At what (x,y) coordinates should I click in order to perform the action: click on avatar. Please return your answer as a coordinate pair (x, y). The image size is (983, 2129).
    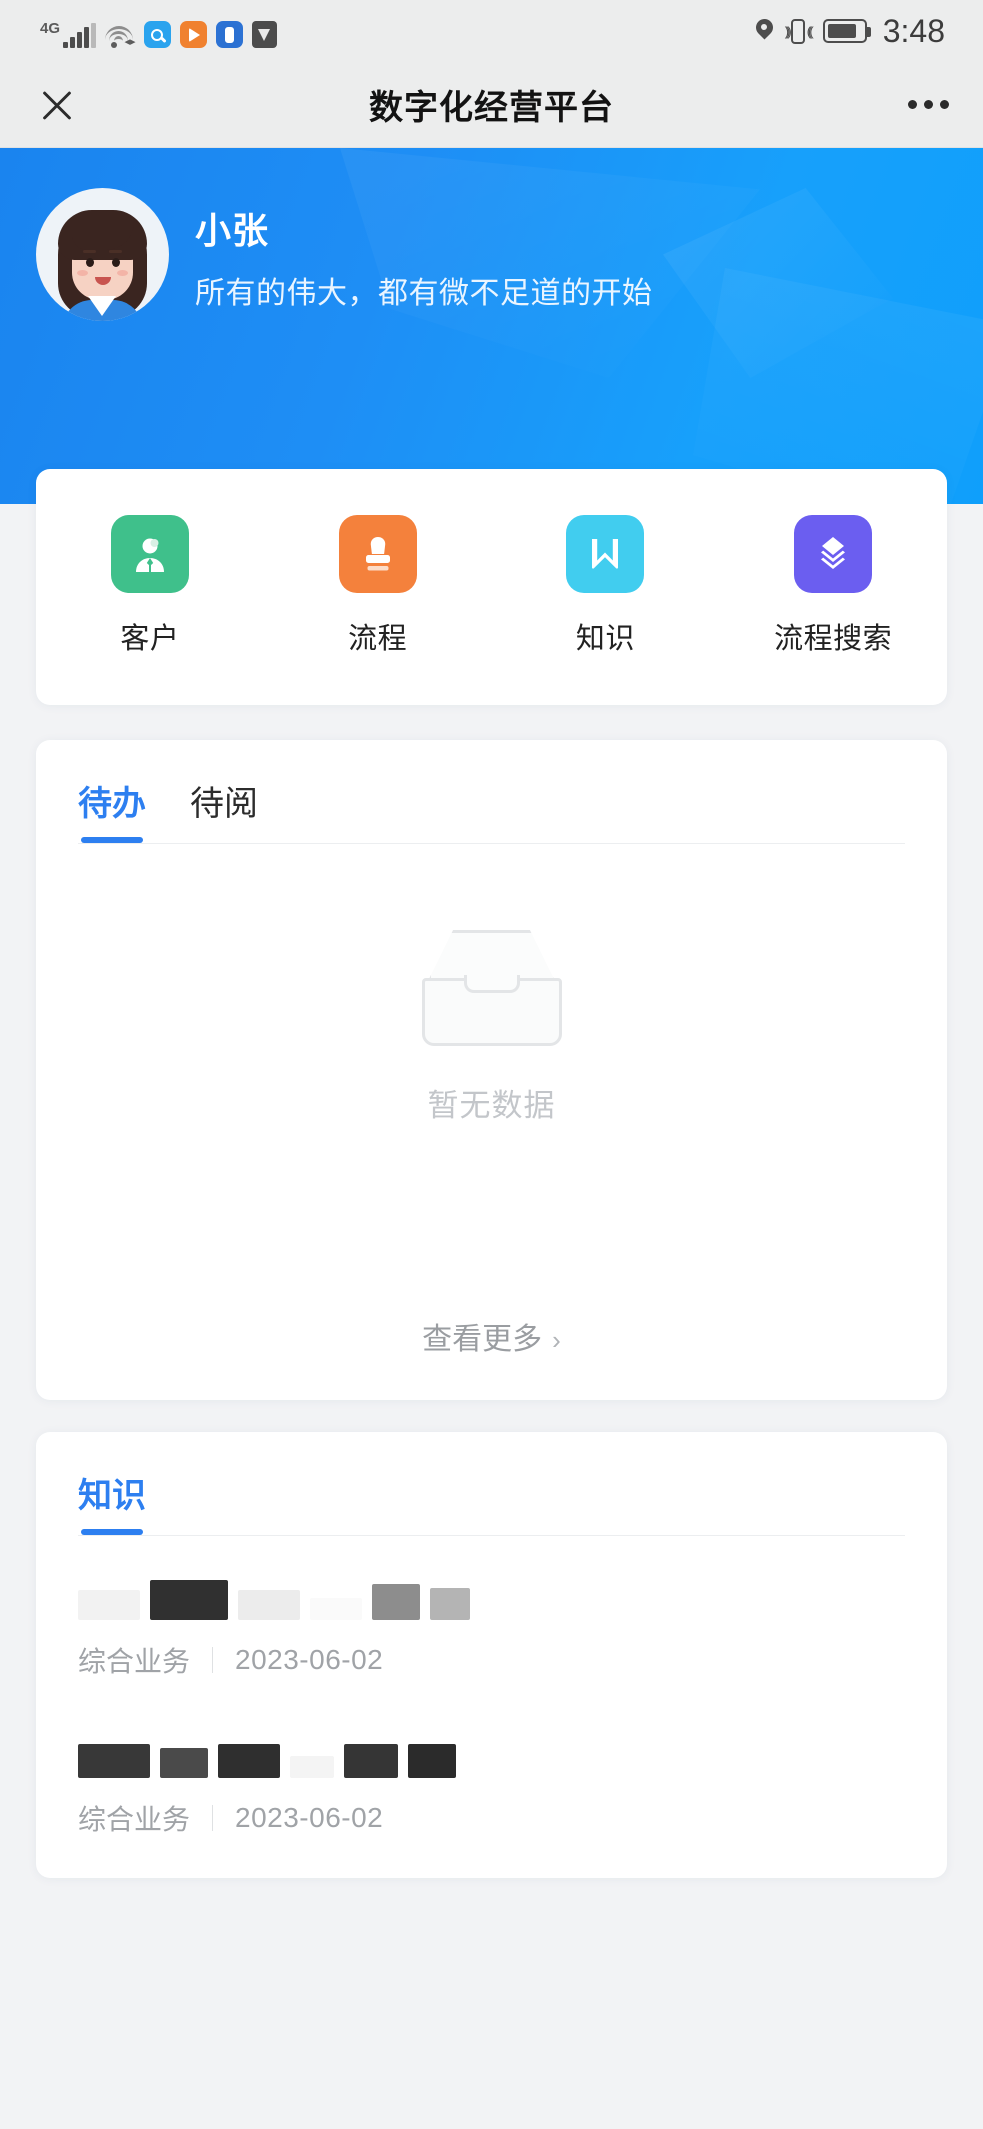
    Looking at the image, I should click on (102, 254).